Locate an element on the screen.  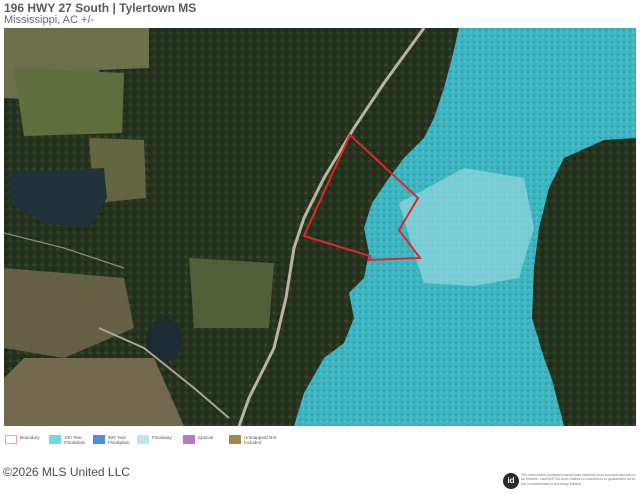
field-center is located at coordinates (231, 293).